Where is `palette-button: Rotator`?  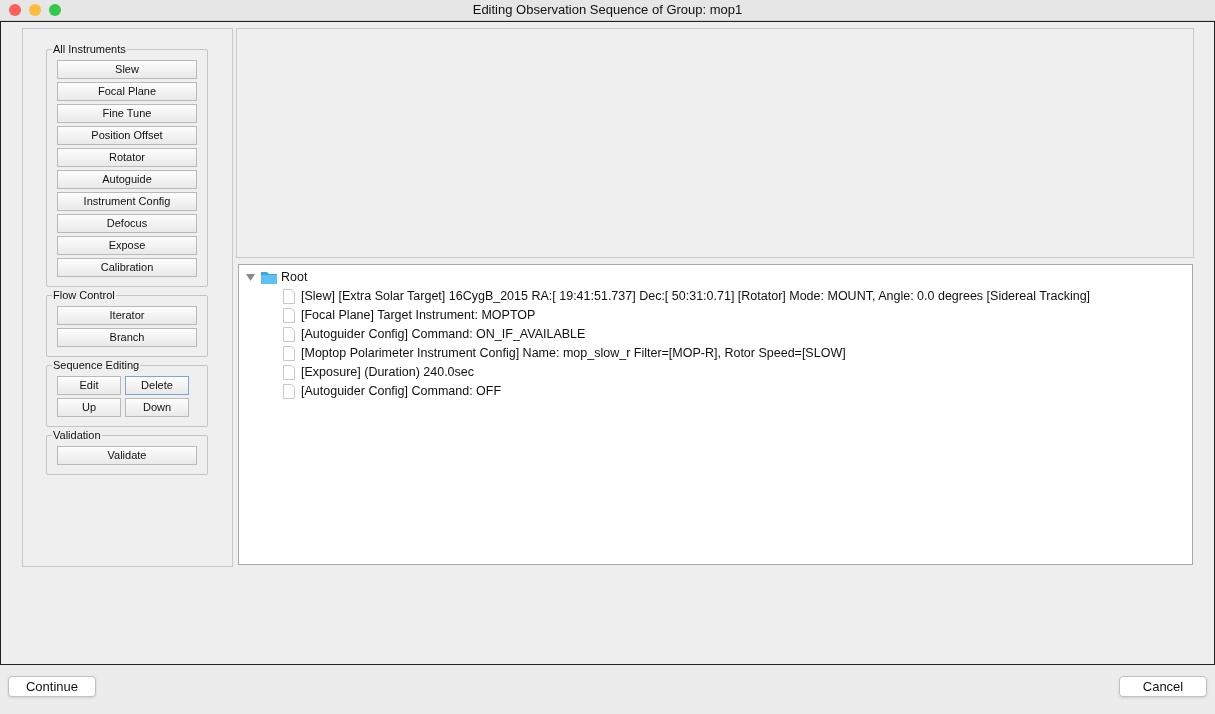 palette-button: Rotator is located at coordinates (127, 157).